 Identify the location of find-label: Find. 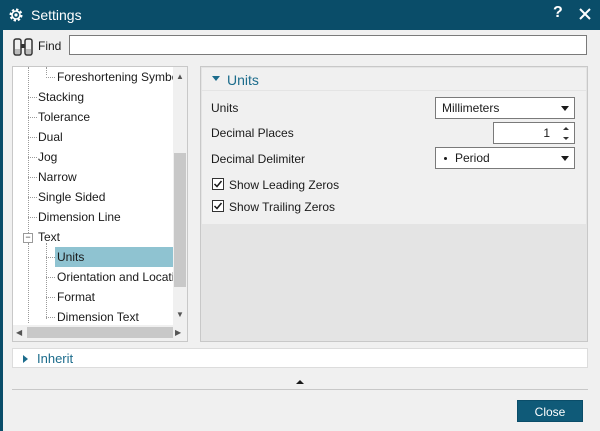
(50, 46).